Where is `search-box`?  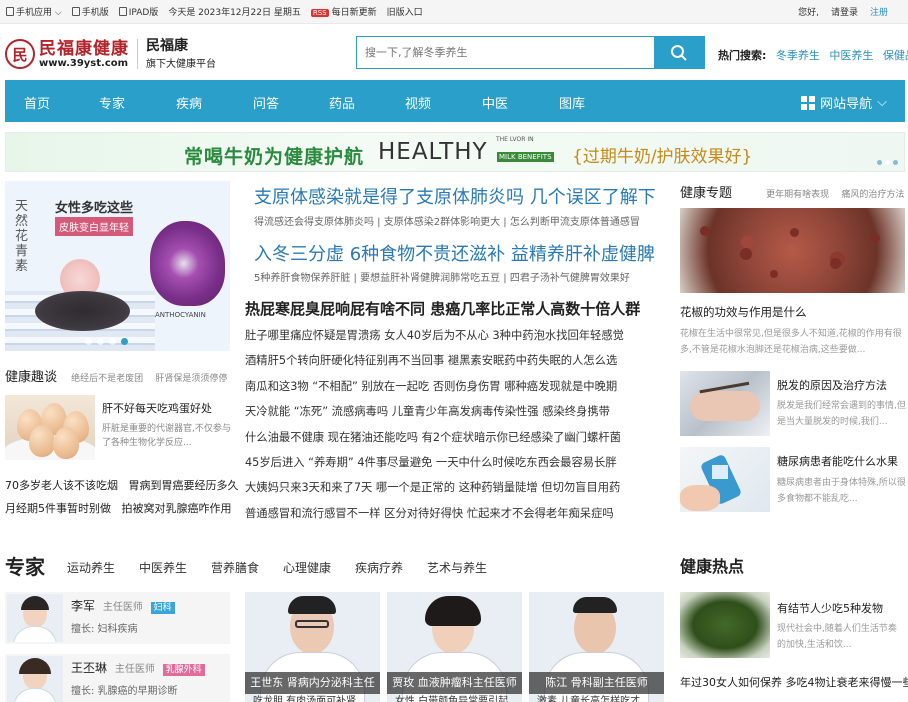 search-box is located at coordinates (530, 52).